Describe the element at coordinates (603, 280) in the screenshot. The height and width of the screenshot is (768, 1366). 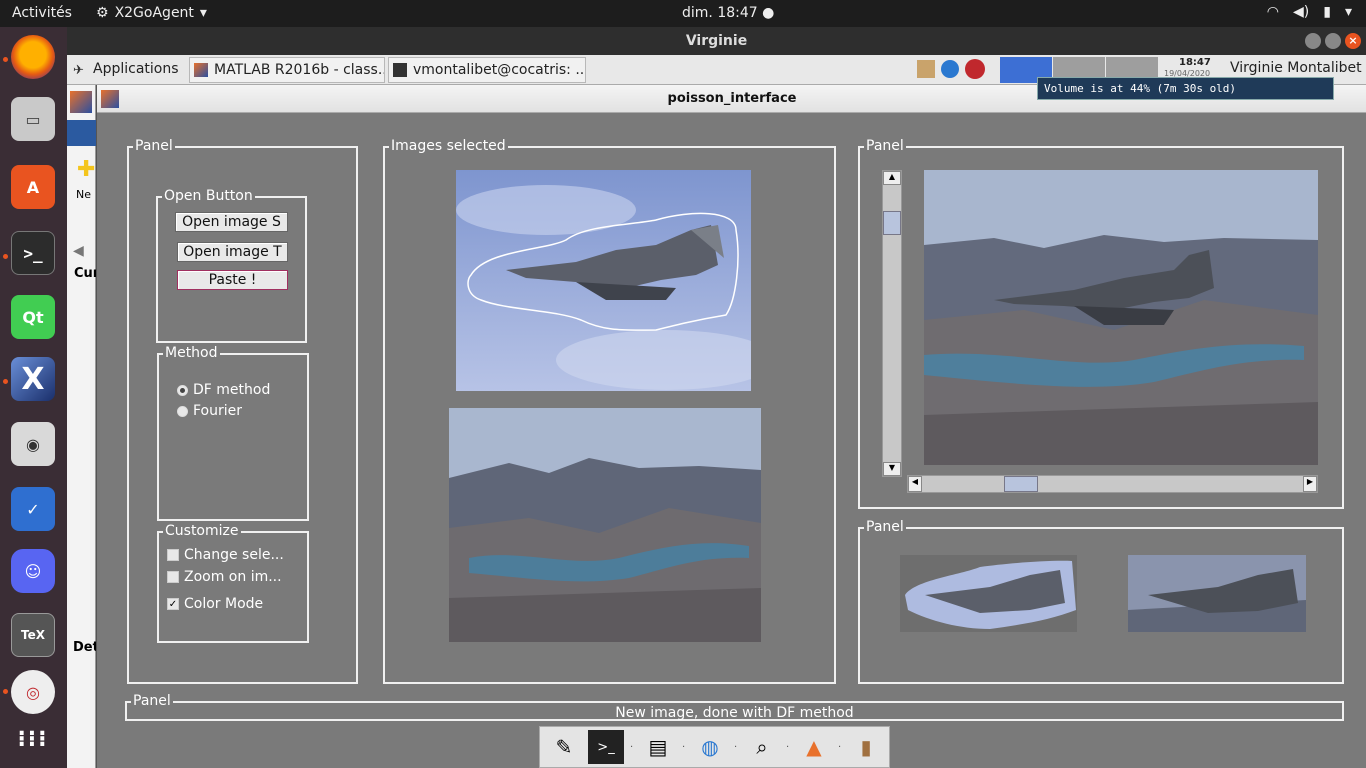
I see `source-image` at that location.